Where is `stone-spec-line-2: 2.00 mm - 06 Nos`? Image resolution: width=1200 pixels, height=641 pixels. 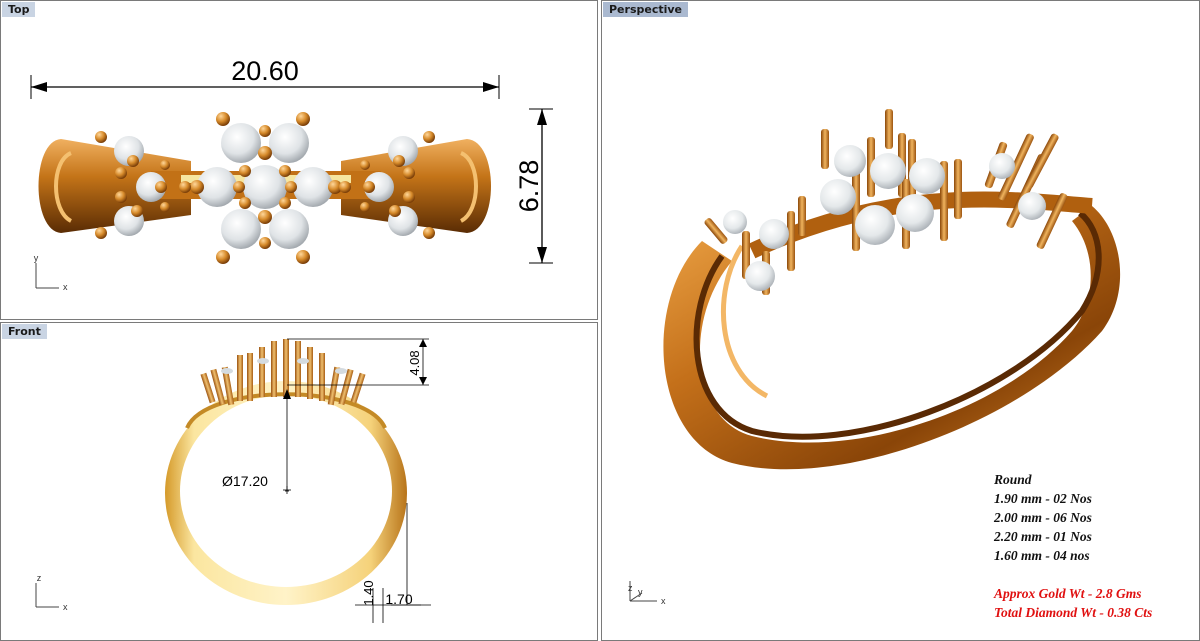 stone-spec-line-2: 2.00 mm - 06 Nos is located at coordinates (1043, 517).